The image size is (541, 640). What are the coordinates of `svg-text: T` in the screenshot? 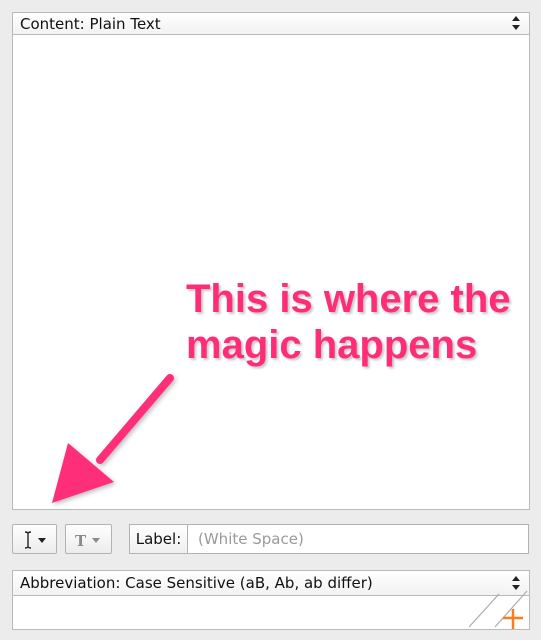 It's located at (81, 541).